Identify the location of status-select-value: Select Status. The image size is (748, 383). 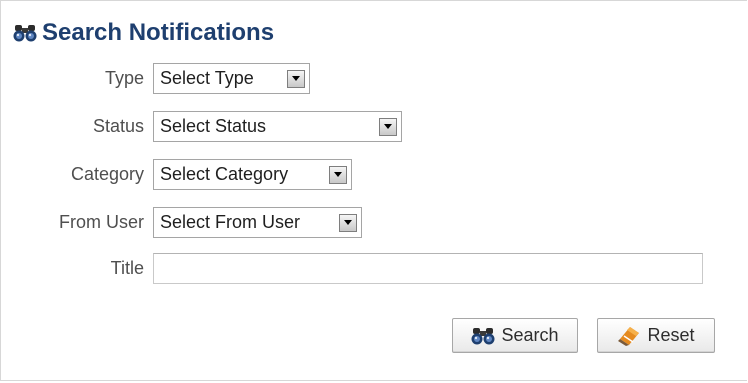
(213, 126).